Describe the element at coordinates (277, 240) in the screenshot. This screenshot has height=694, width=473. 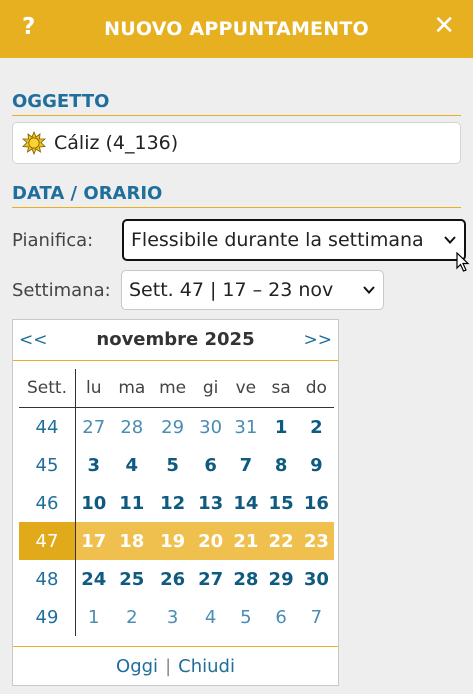
I see `plan-select-value: Flessibile durante la settimana` at that location.